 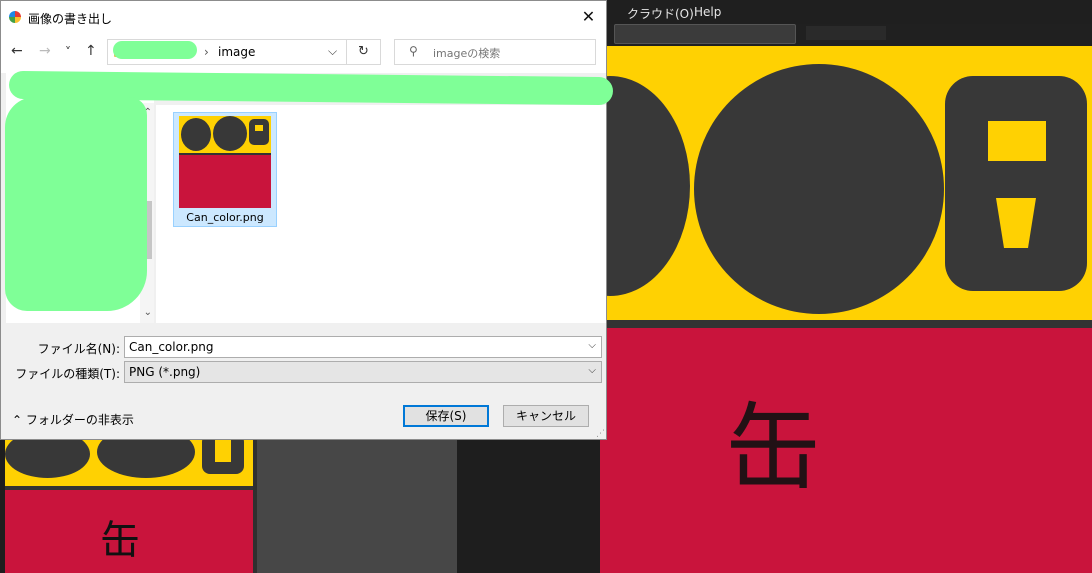 What do you see at coordinates (225, 217) in the screenshot?
I see `file-name: Can_color.png` at bounding box center [225, 217].